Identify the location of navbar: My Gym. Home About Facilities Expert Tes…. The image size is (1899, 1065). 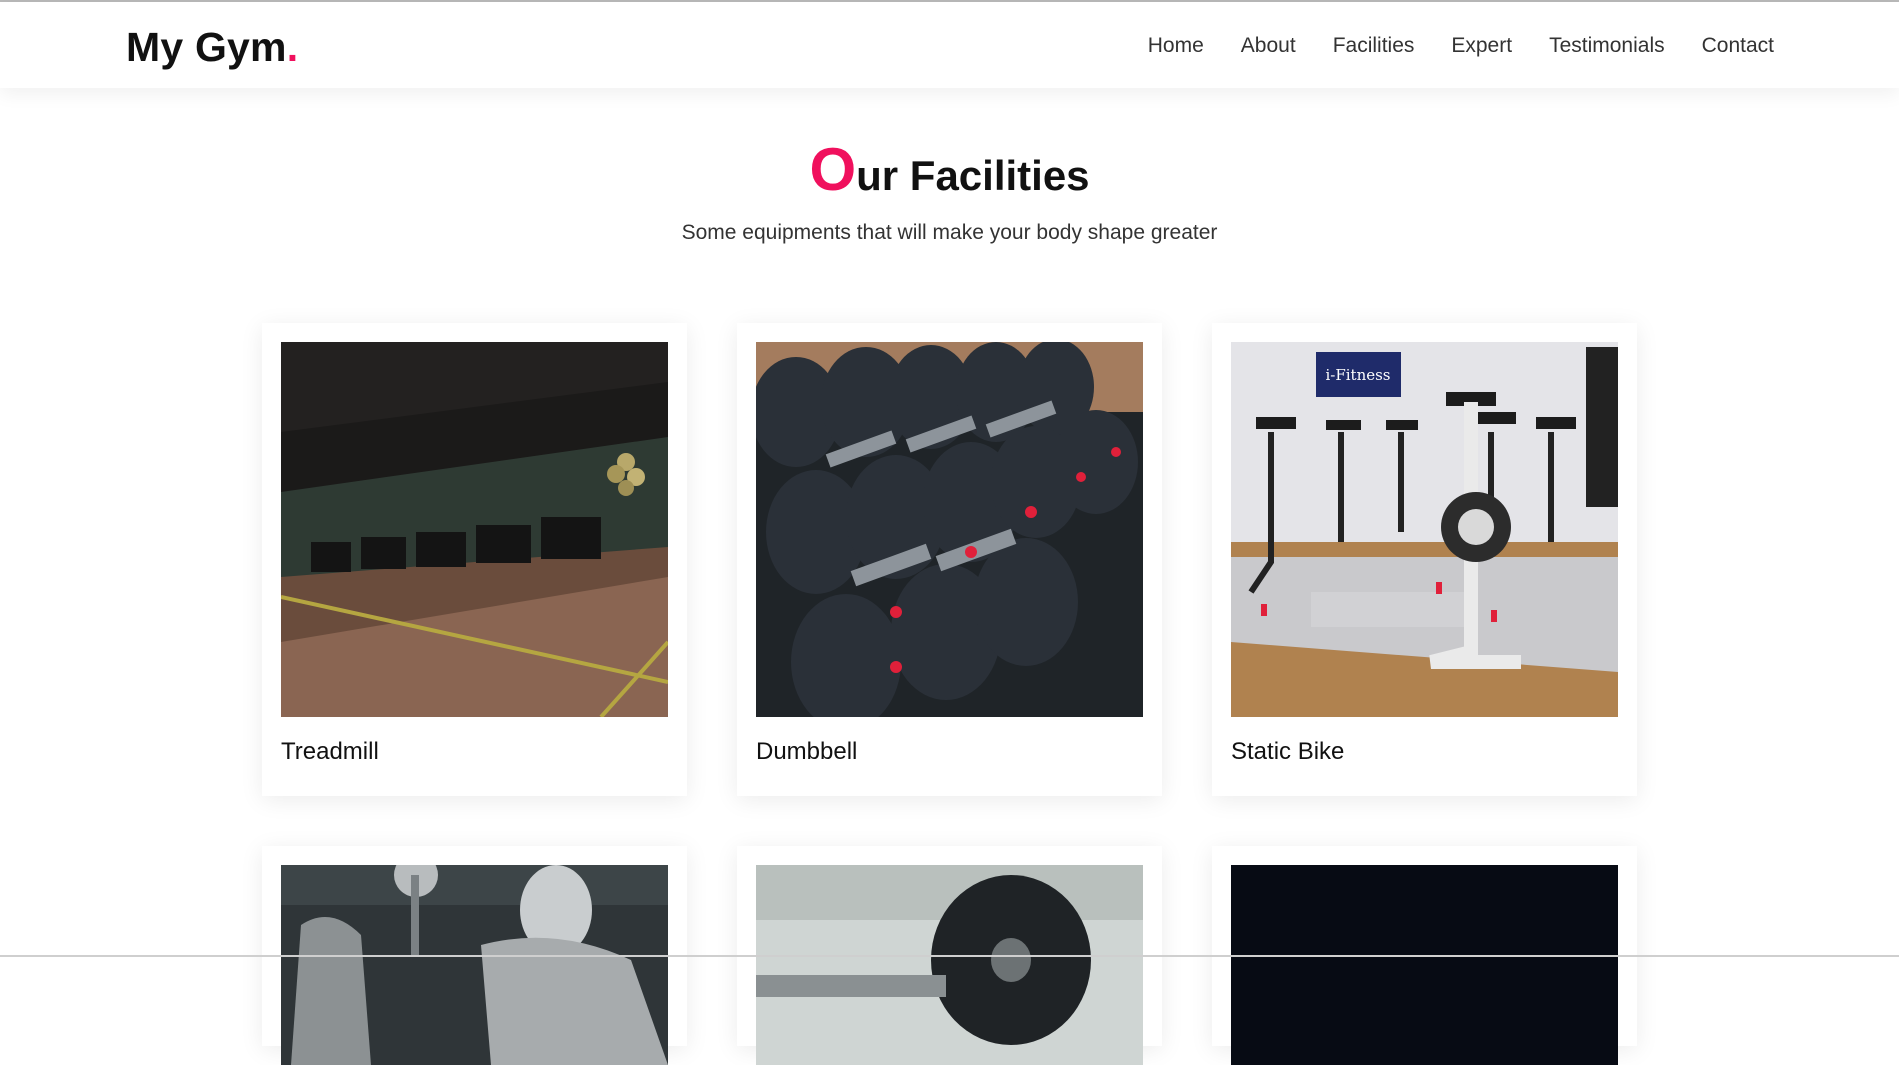
(949, 45).